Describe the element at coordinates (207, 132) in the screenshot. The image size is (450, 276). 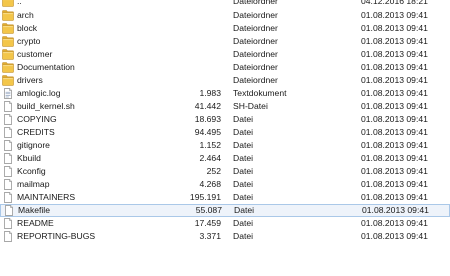
I see `file-size: 94.495` at that location.